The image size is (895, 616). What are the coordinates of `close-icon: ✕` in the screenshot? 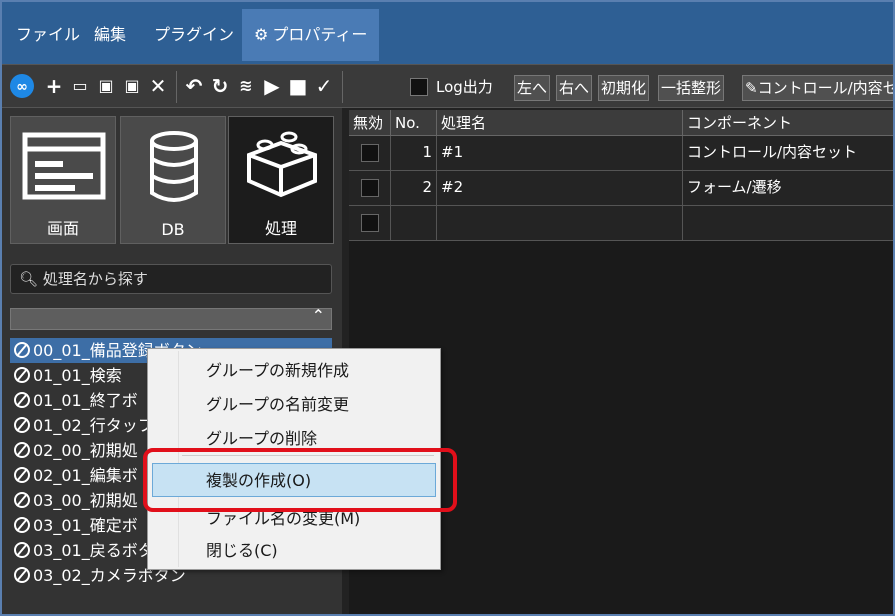 It's located at (158, 86).